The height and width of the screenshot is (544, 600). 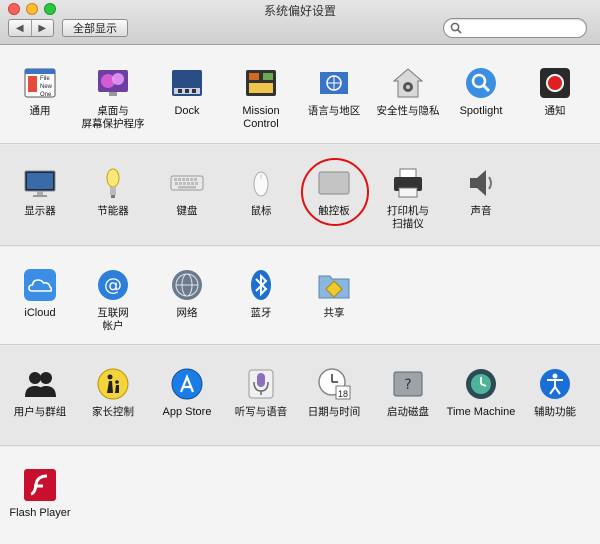 What do you see at coordinates (261, 183) in the screenshot?
I see `mouse-icon` at bounding box center [261, 183].